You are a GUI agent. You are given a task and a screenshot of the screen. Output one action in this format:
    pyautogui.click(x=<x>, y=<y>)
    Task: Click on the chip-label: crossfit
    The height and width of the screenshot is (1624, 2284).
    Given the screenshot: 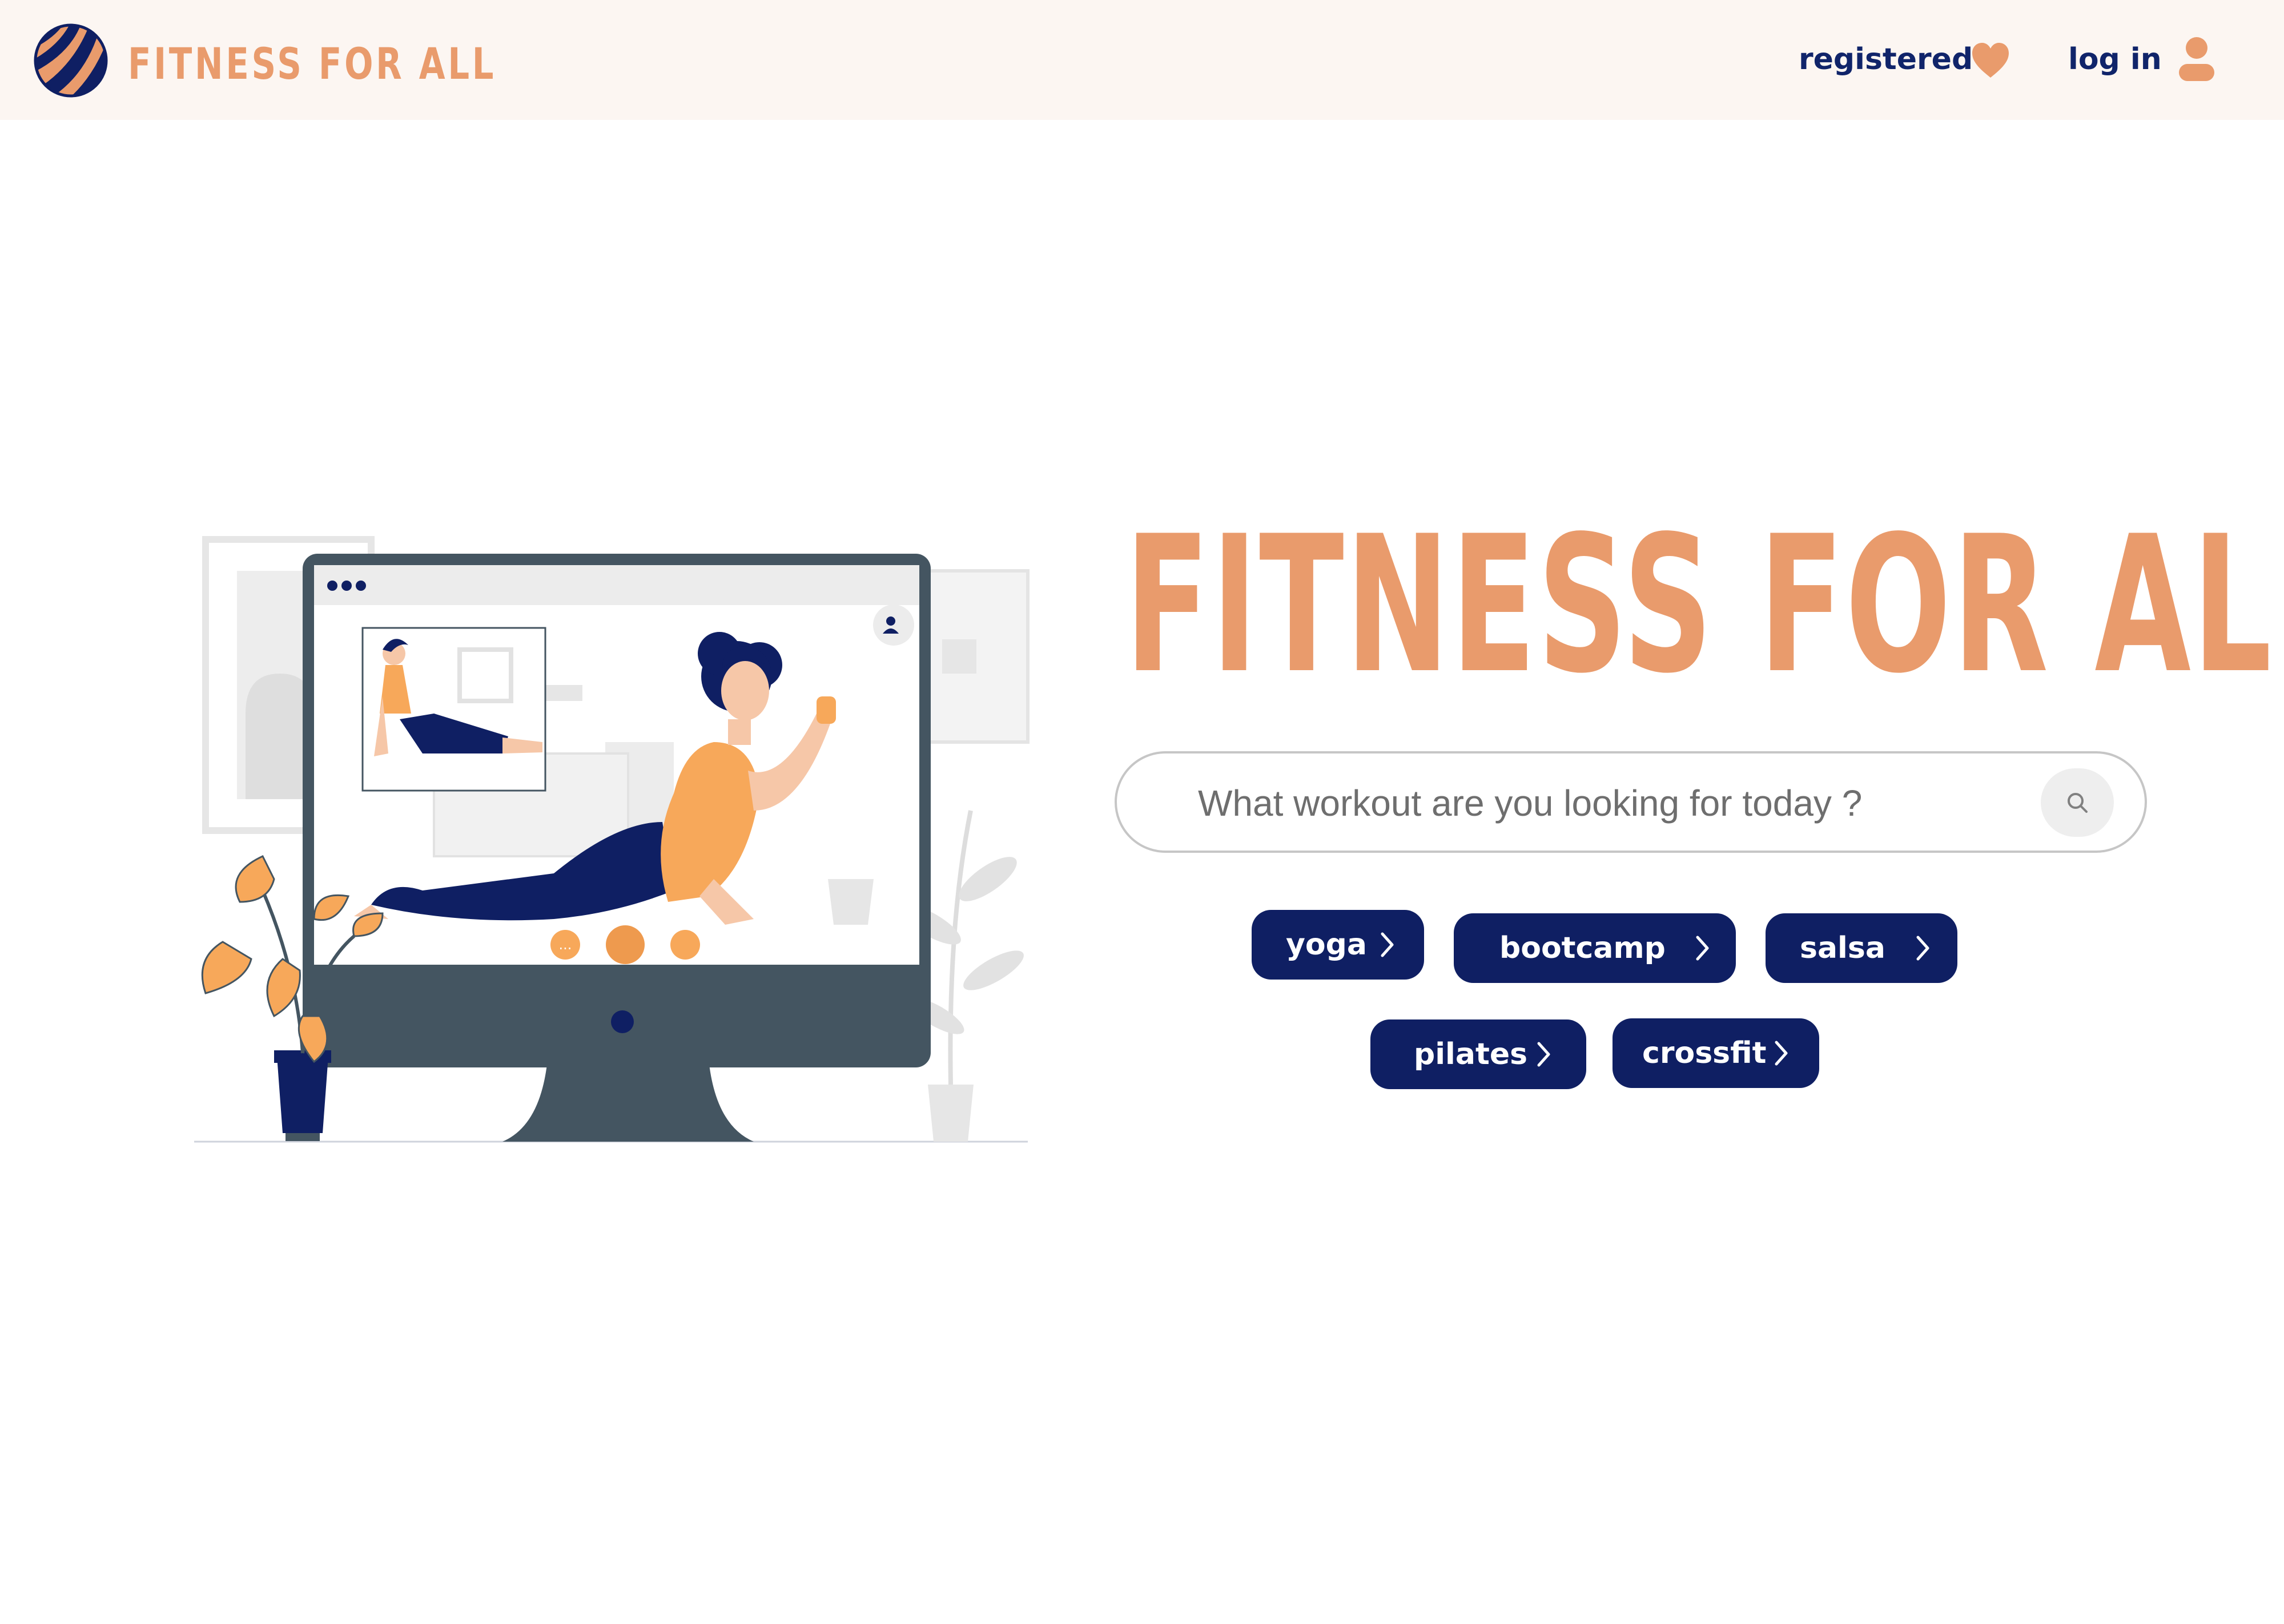 What is the action you would take?
    pyautogui.click(x=1704, y=1053)
    